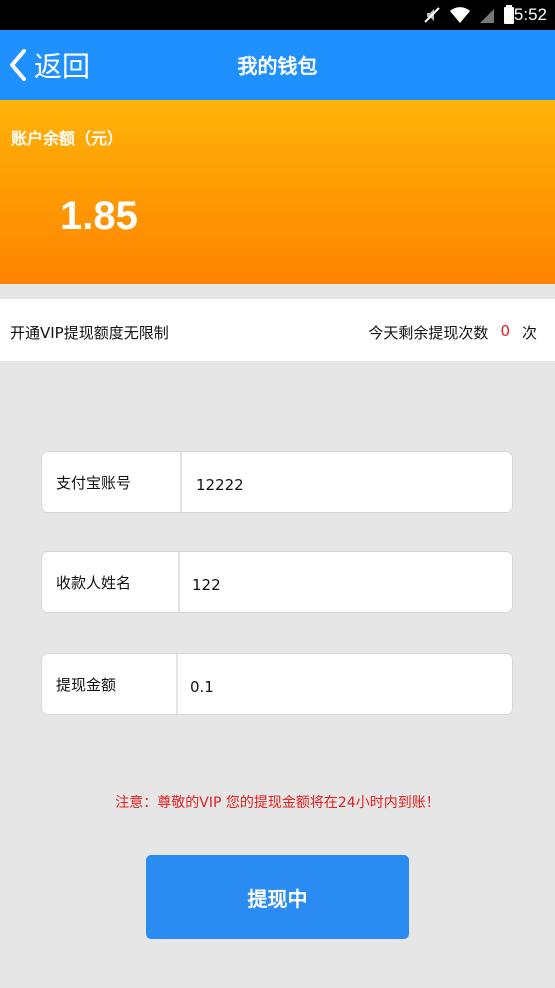  I want to click on balance-value: 1.85, so click(99, 216).